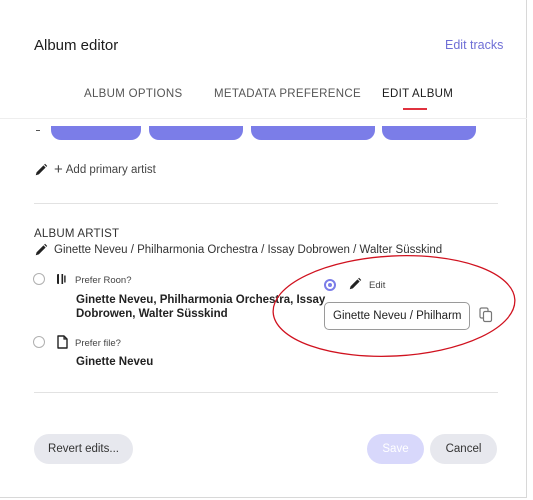 The height and width of the screenshot is (500, 533). What do you see at coordinates (266, 203) in the screenshot?
I see `section-divider` at bounding box center [266, 203].